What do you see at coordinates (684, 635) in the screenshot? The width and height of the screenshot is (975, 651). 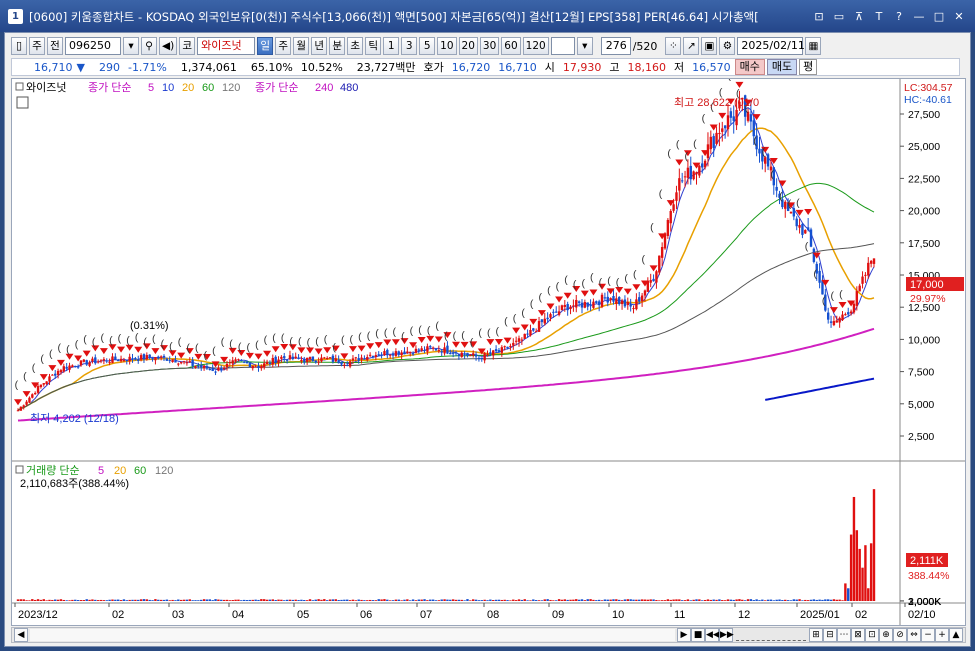 I see `scroll-right-icon: ▶` at bounding box center [684, 635].